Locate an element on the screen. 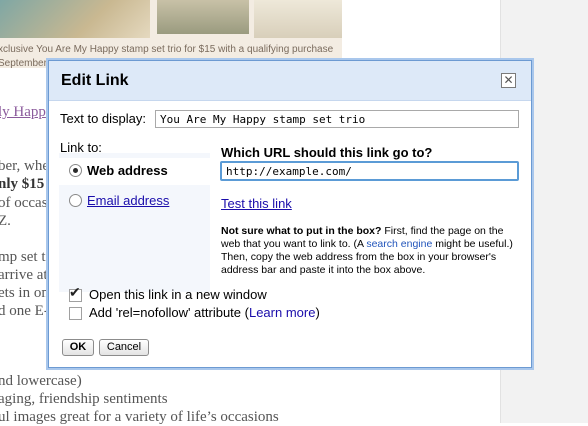  background-text: of occas is located at coordinates (24, 203).